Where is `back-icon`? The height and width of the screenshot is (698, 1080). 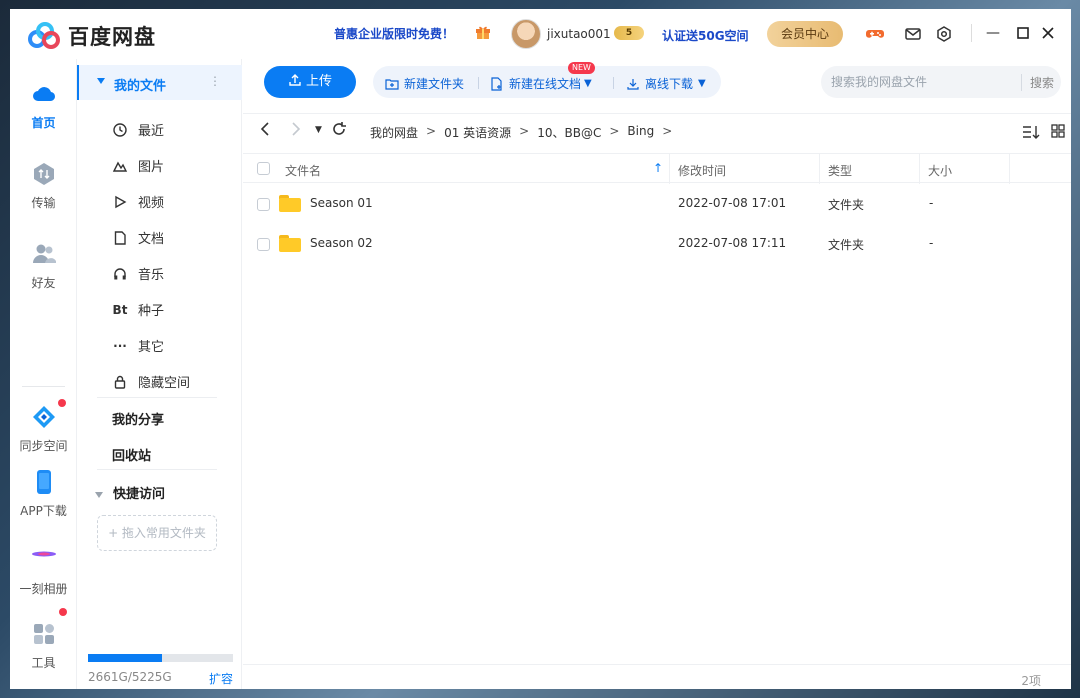
back-icon is located at coordinates (266, 129).